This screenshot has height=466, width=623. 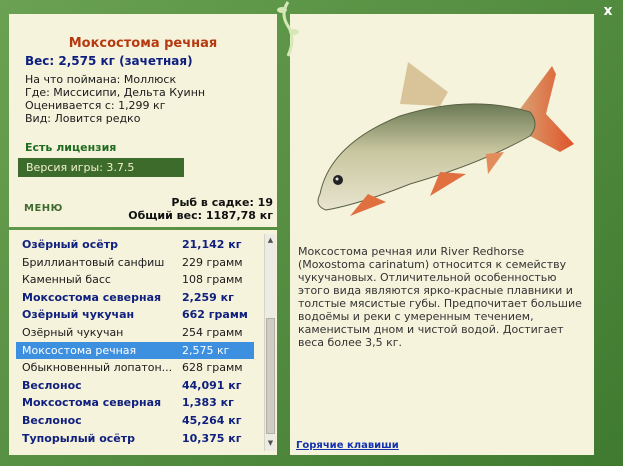 What do you see at coordinates (78, 438) in the screenshot?
I see `list-item-name: Тупорылый осётр` at bounding box center [78, 438].